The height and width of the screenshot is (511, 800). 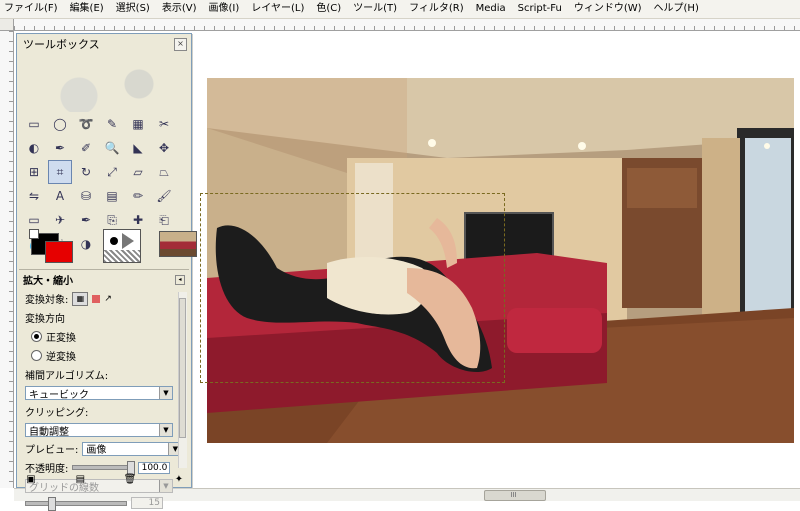 I want to click on options-scrollbar, so click(x=182, y=380).